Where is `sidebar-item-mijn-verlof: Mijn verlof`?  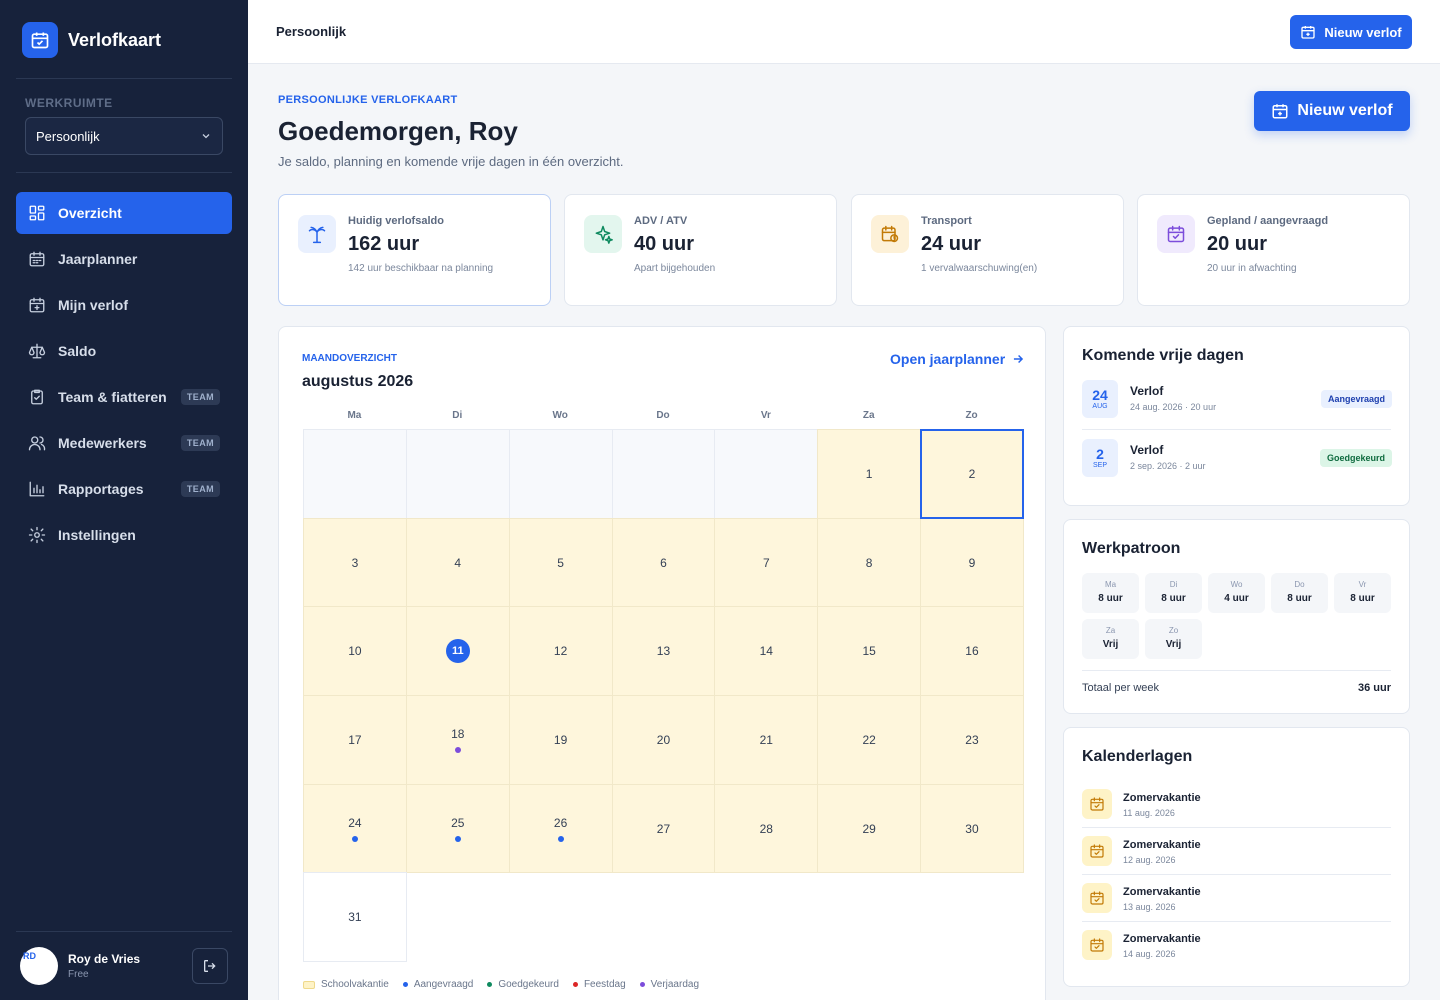 sidebar-item-mijn-verlof: Mijn verlof is located at coordinates (124, 305).